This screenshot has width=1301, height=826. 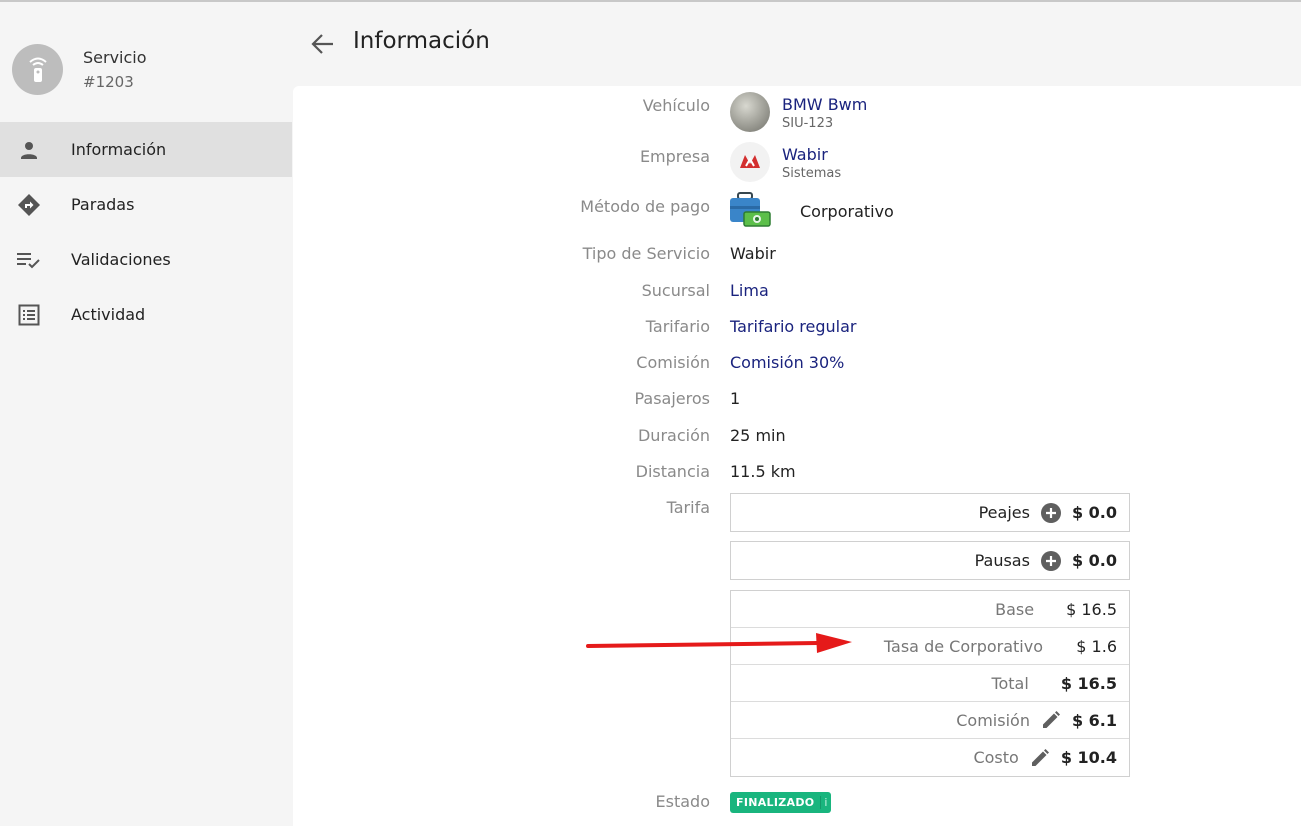 I want to click on table-row: Costo $ 10.4, so click(x=930, y=757).